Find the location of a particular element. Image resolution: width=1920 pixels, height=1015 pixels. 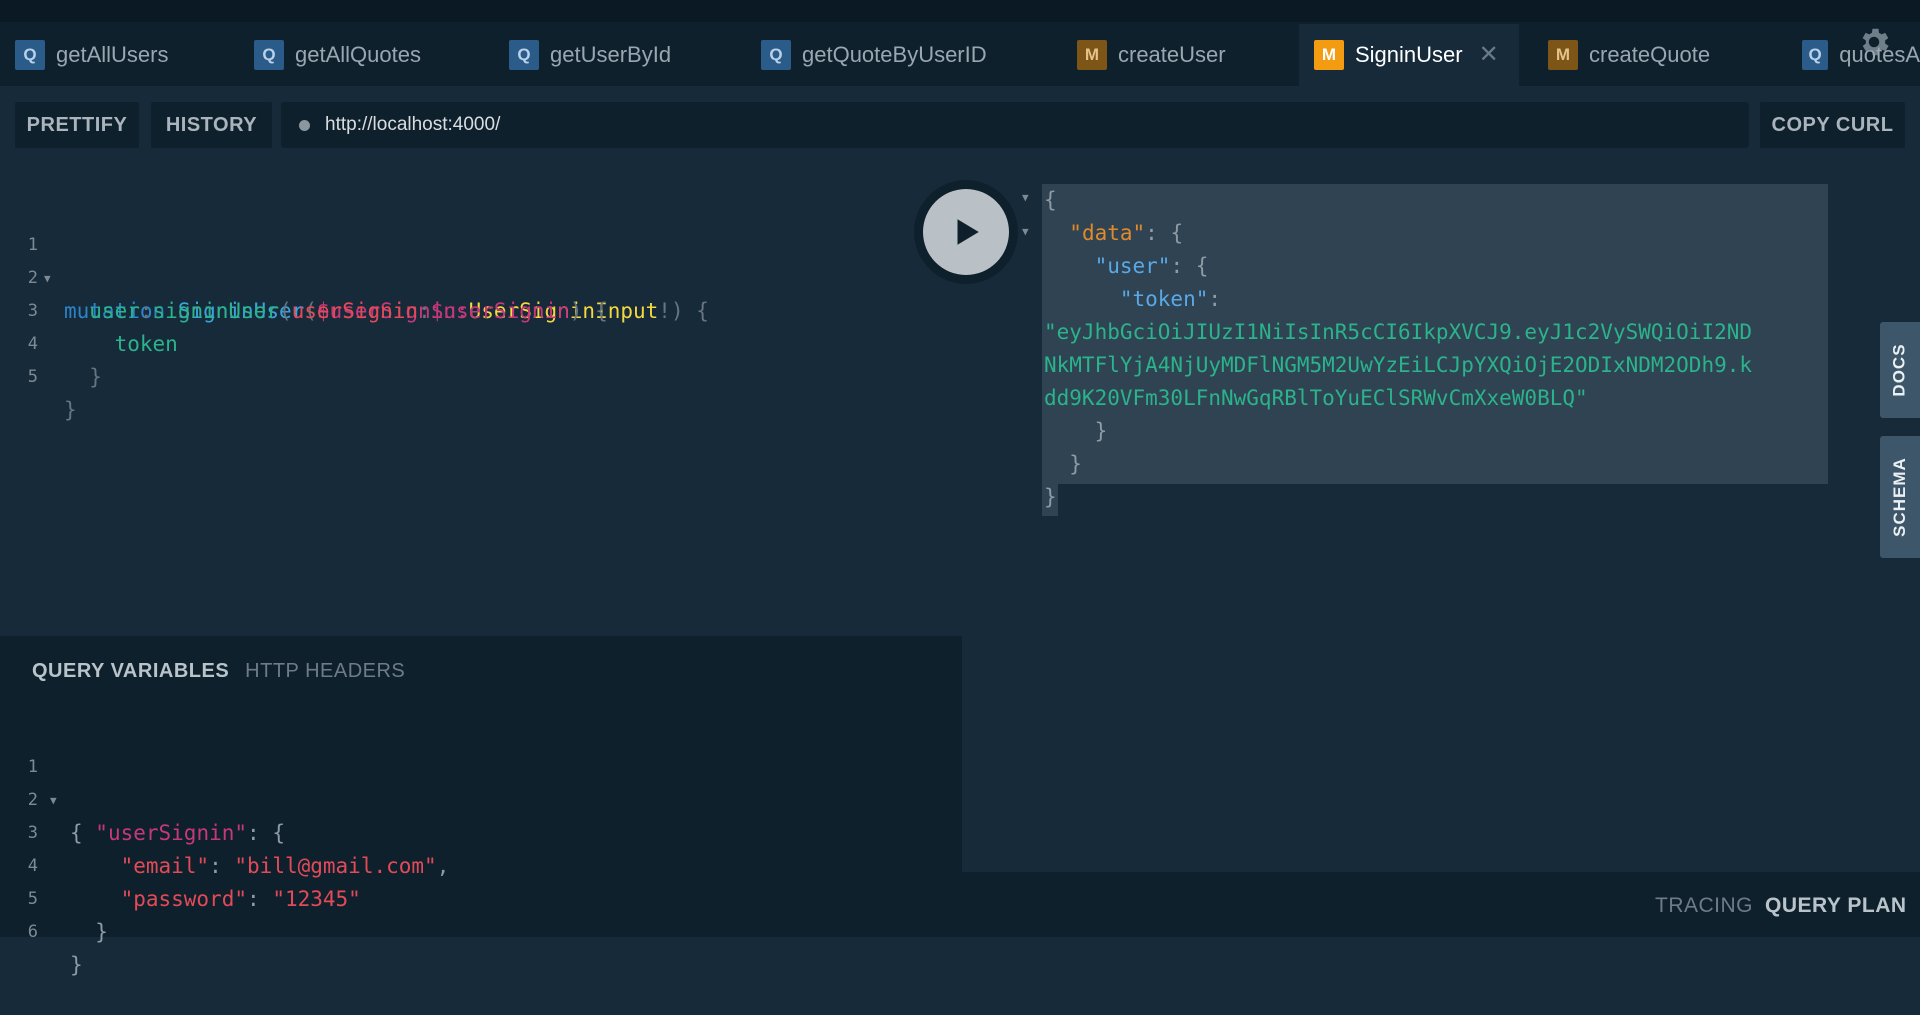

tab-http-headers: HTTP HEADERS is located at coordinates (325, 671).